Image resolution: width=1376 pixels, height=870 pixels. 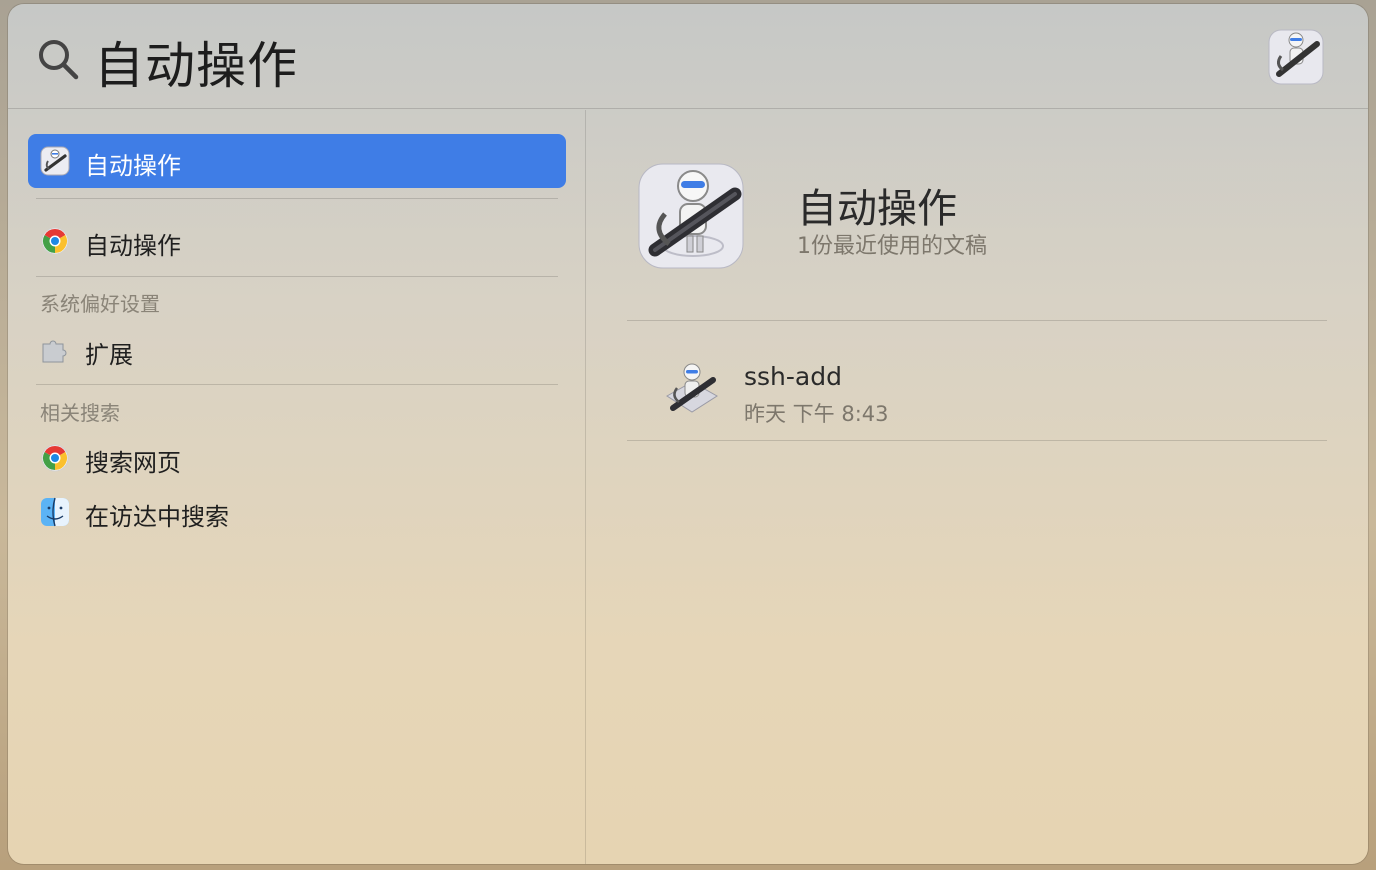 What do you see at coordinates (133, 463) in the screenshot?
I see `related-search-web-label: 搜索网页` at bounding box center [133, 463].